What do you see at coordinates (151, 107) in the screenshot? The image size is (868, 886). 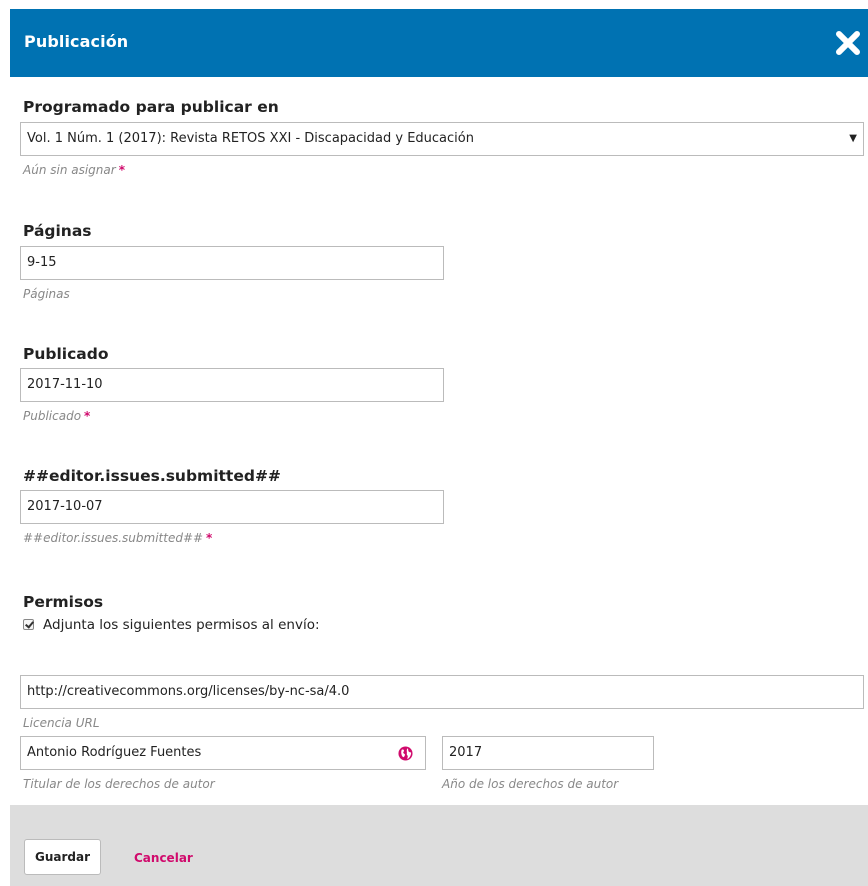 I see `issue-label: Programado para publicar en` at bounding box center [151, 107].